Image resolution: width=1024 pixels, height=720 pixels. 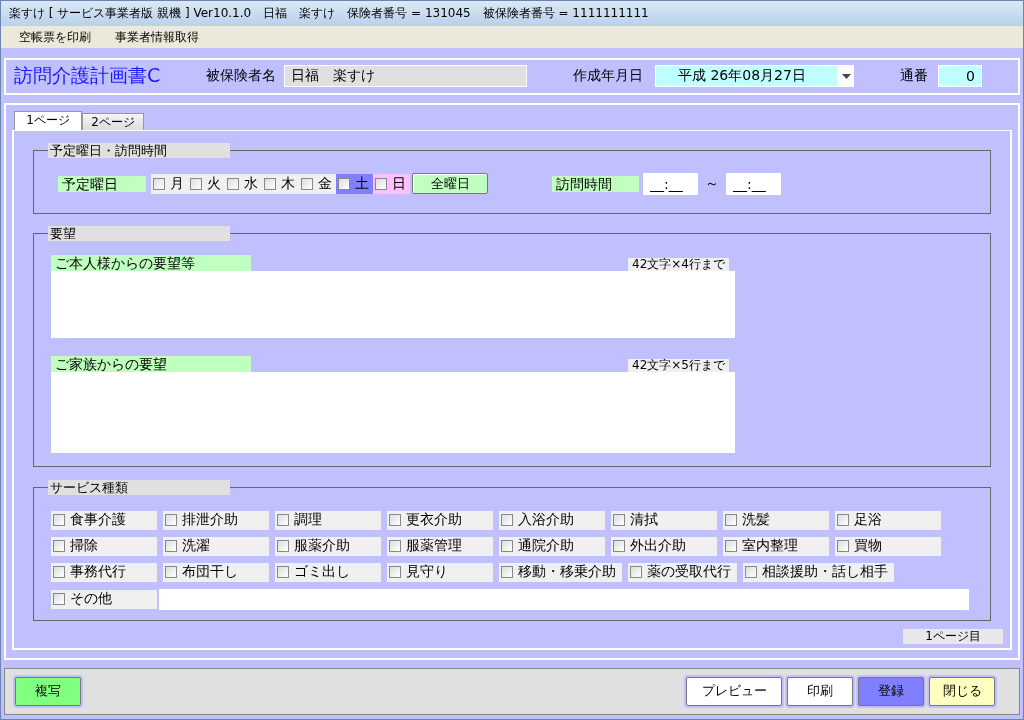 What do you see at coordinates (960, 76) in the screenshot?
I see `serial-number-field: 0` at bounding box center [960, 76].